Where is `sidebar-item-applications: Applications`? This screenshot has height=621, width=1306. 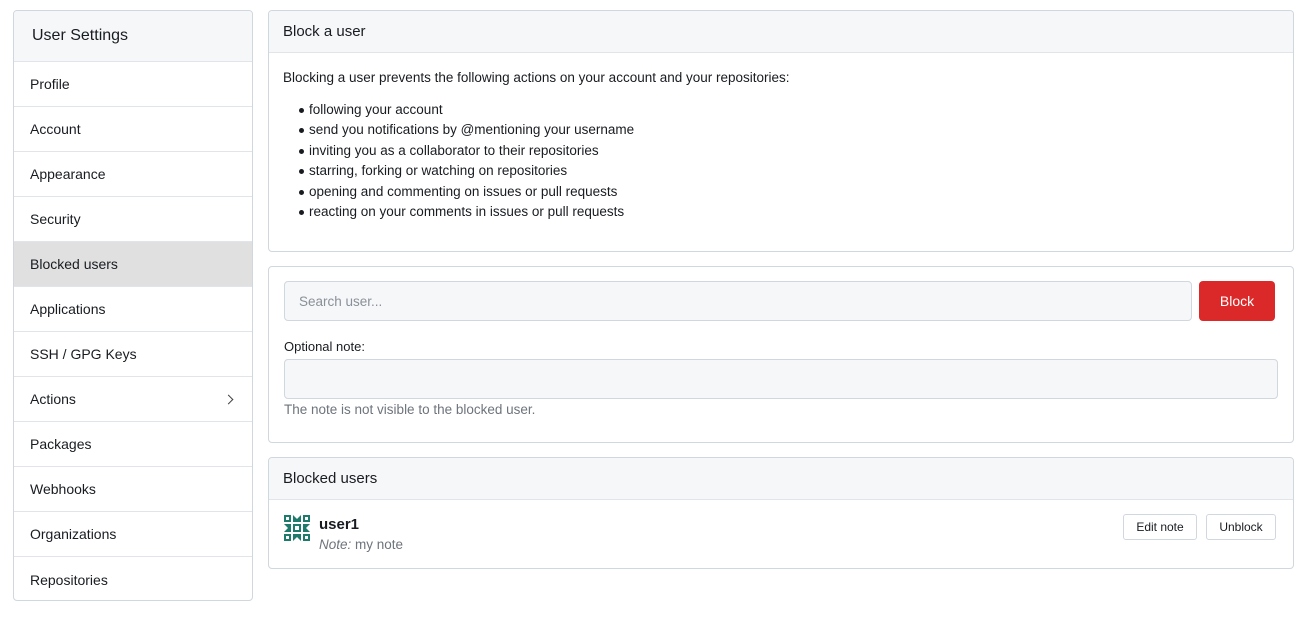 sidebar-item-applications: Applications is located at coordinates (133, 309).